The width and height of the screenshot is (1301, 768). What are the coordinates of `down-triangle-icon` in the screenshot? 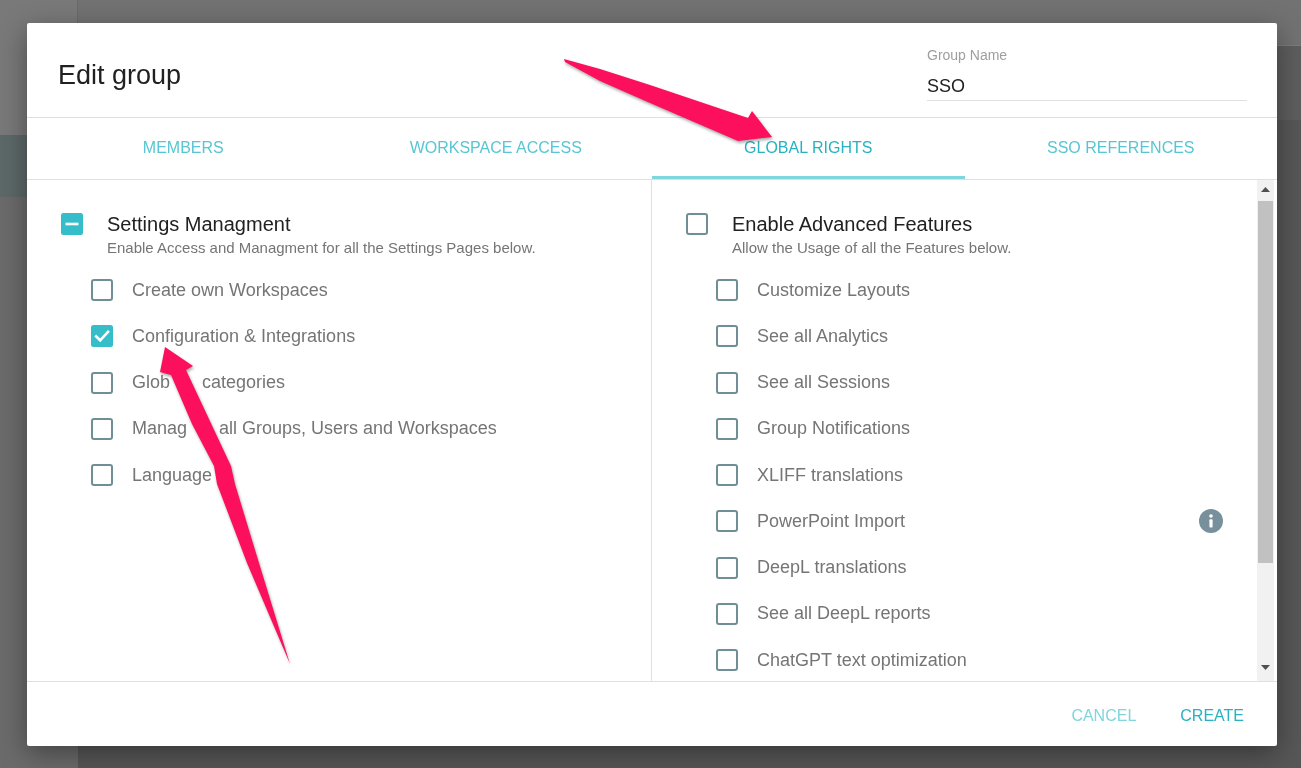 It's located at (1265, 667).